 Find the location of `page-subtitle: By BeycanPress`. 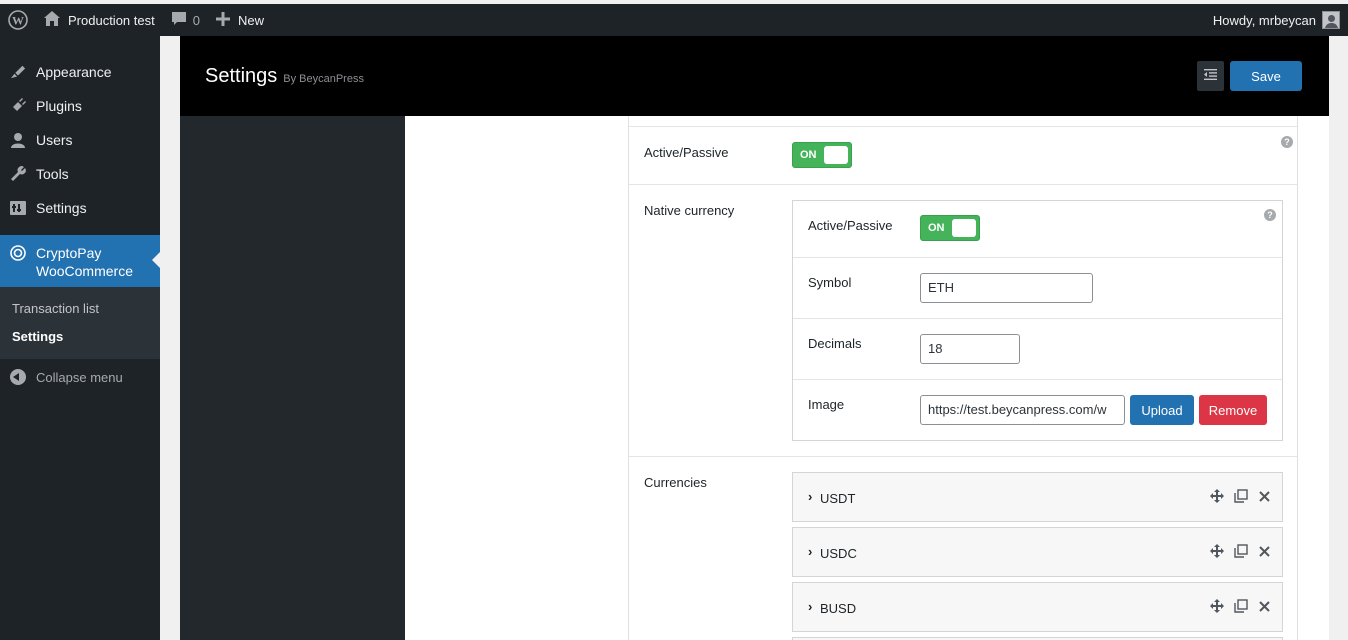

page-subtitle: By BeycanPress is located at coordinates (323, 79).